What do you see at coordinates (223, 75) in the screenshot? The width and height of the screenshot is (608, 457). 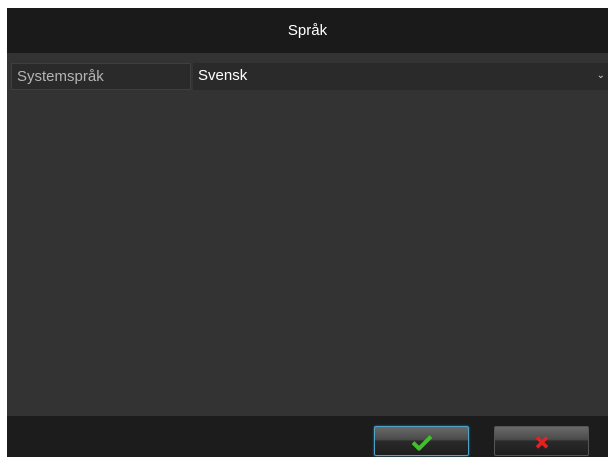 I see `system-language-value: Svensk` at bounding box center [223, 75].